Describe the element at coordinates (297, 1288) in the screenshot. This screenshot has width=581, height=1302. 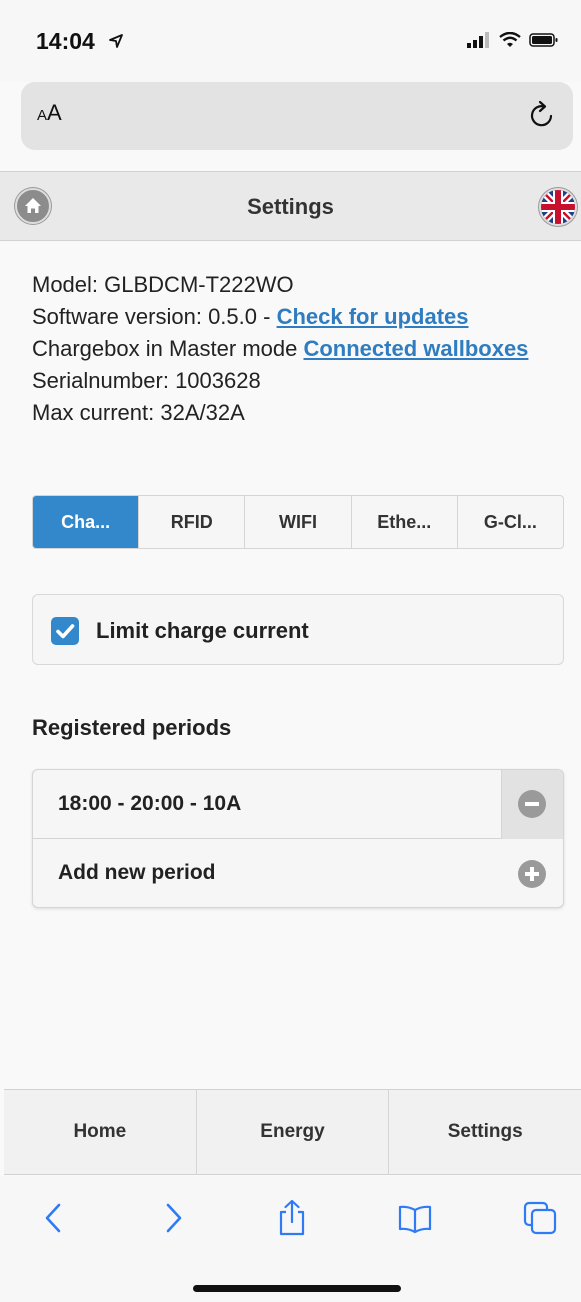
I see `home-indicator` at that location.